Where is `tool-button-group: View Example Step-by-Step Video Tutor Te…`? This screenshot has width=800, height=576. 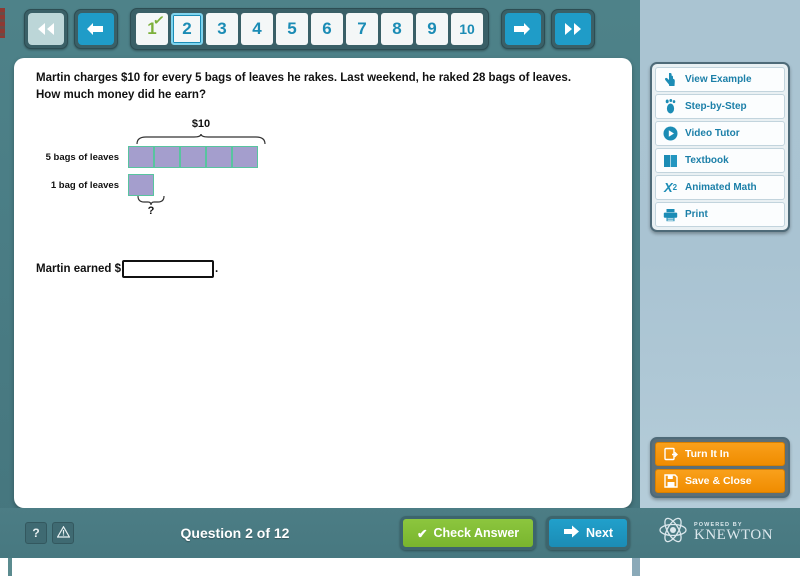 tool-button-group: View Example Step-by-Step Video Tutor Te… is located at coordinates (720, 147).